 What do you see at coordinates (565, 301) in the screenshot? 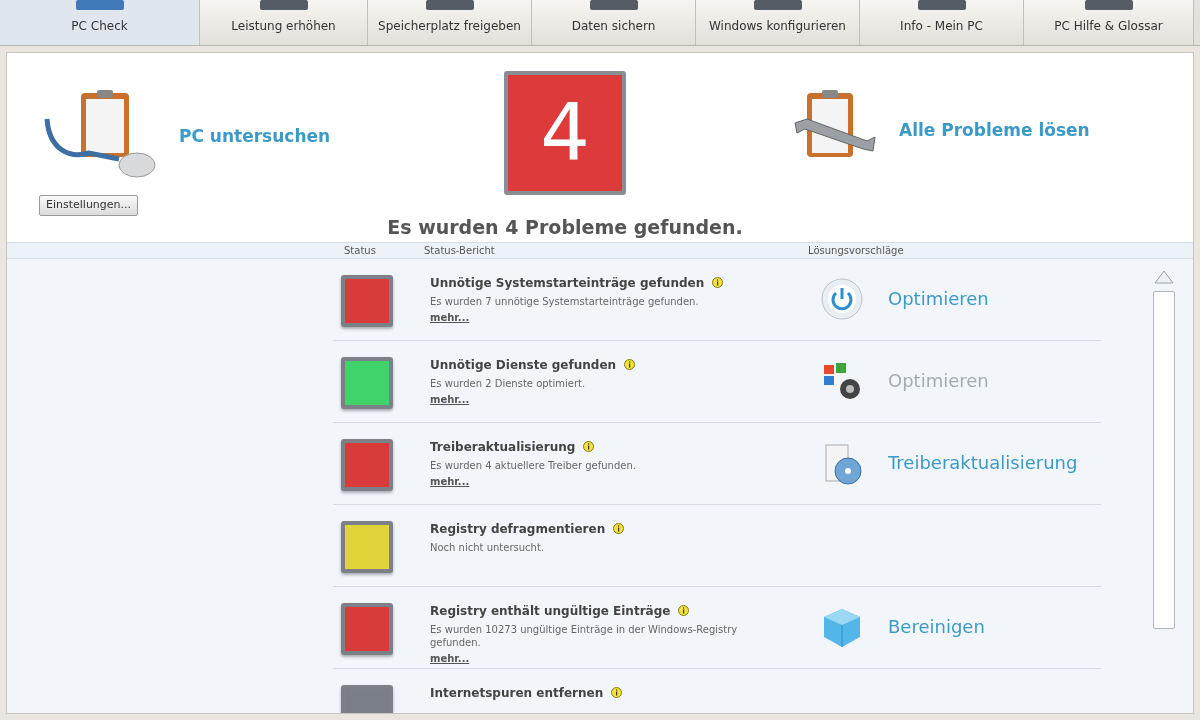
I see `report-detail: Es wurden 7 unnötige Systemstarteinträge gefunden.` at bounding box center [565, 301].